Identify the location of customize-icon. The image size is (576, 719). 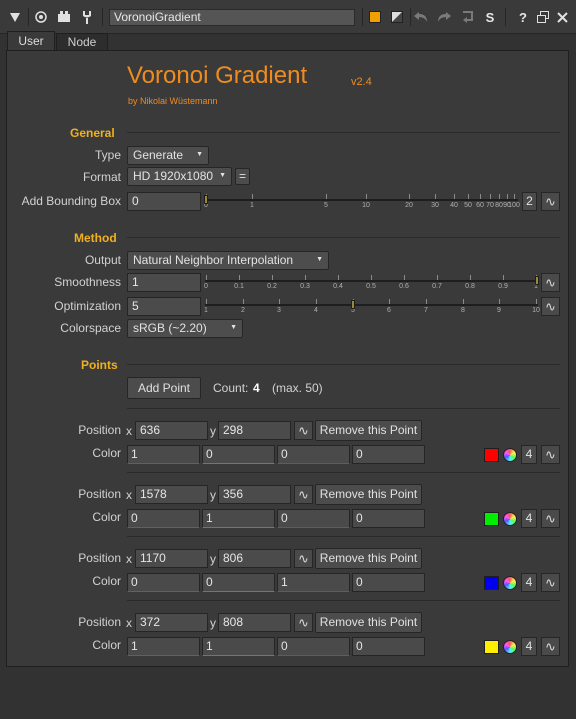
(87, 17).